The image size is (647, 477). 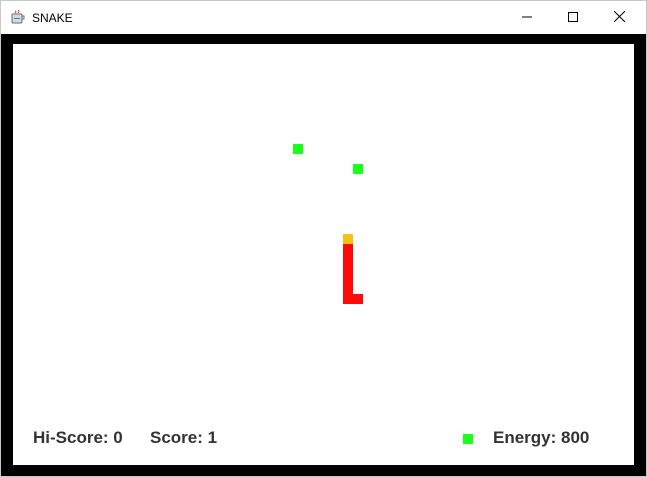 I want to click on maximize-icon, so click(x=573, y=18).